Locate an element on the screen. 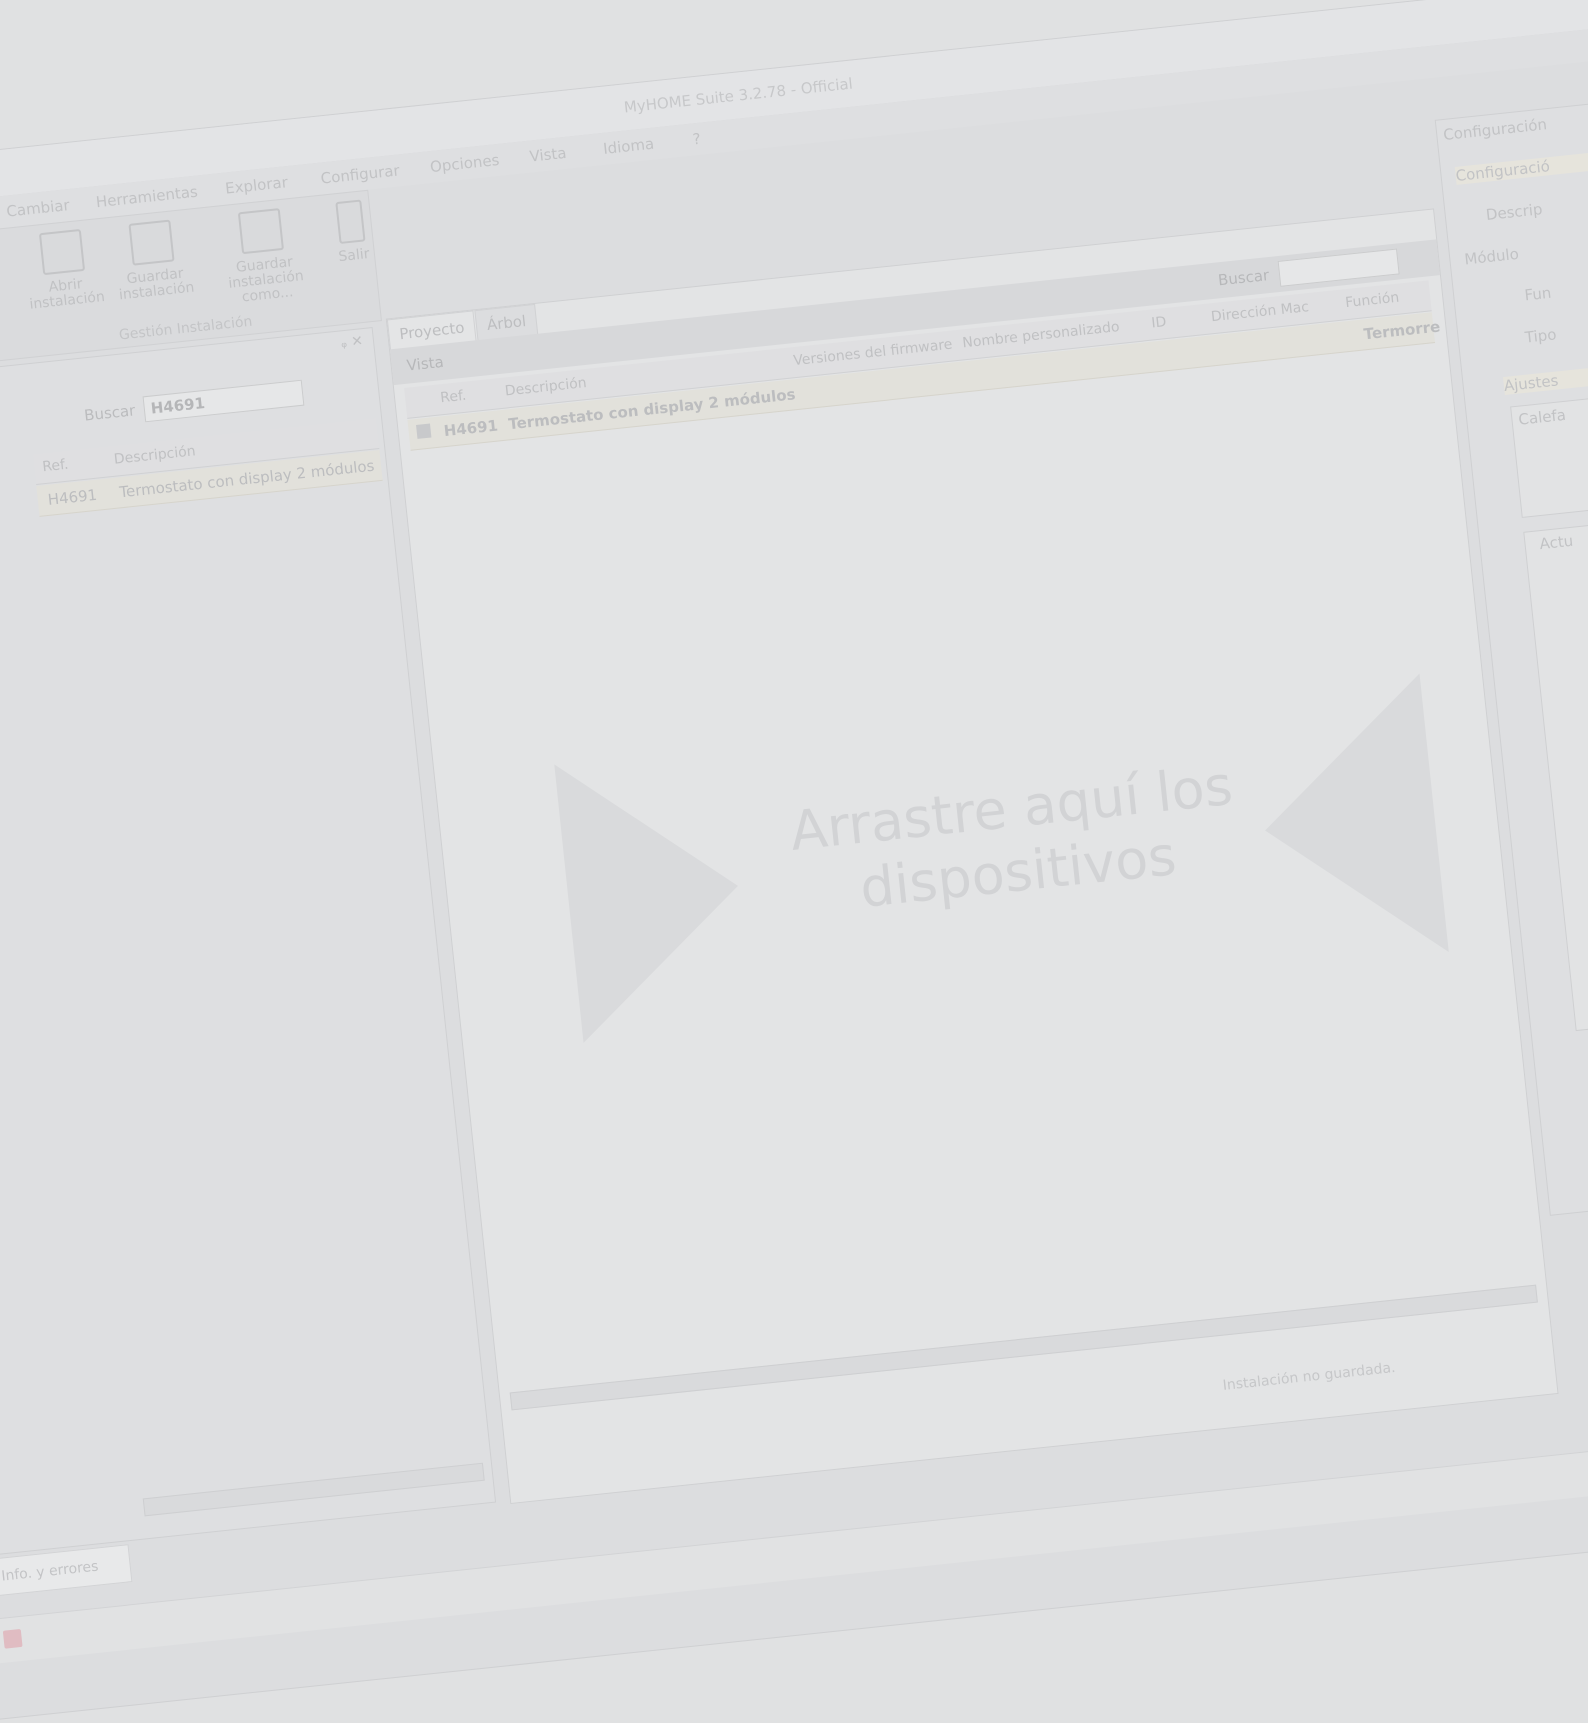 Image resolution: width=1588 pixels, height=1723 pixels. col-id: ID is located at coordinates (1159, 322).